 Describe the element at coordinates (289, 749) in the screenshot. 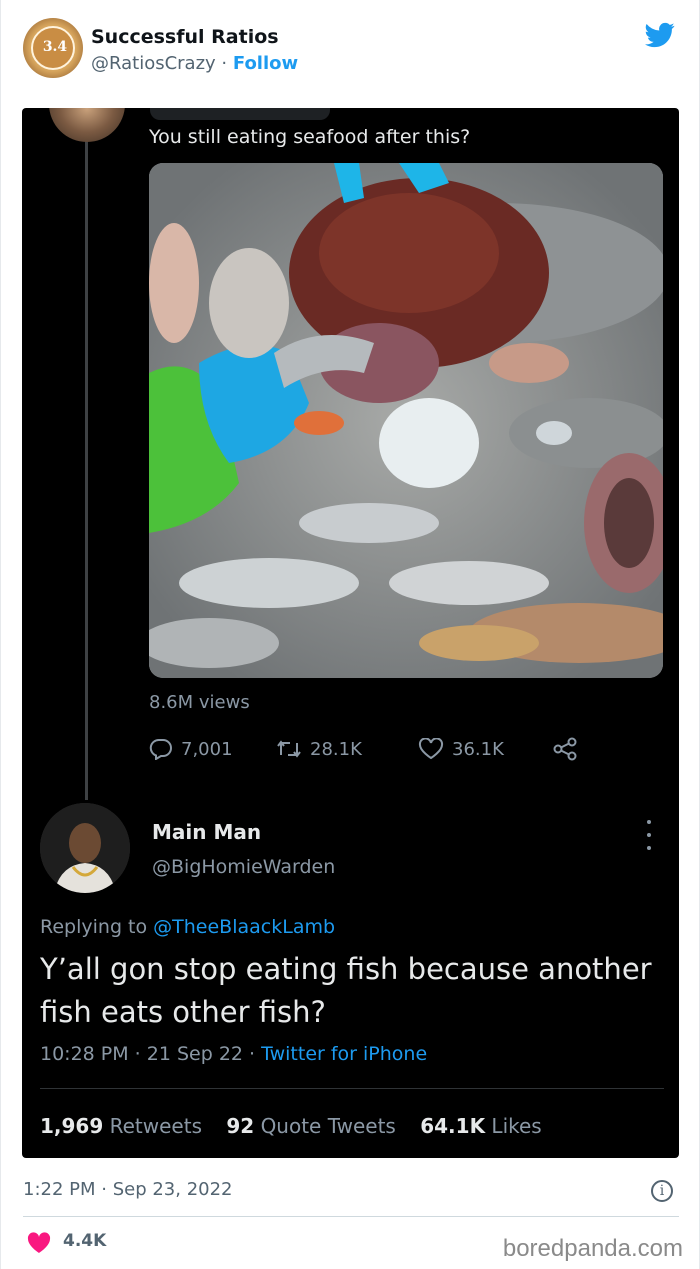

I see `retweet-icon` at that location.